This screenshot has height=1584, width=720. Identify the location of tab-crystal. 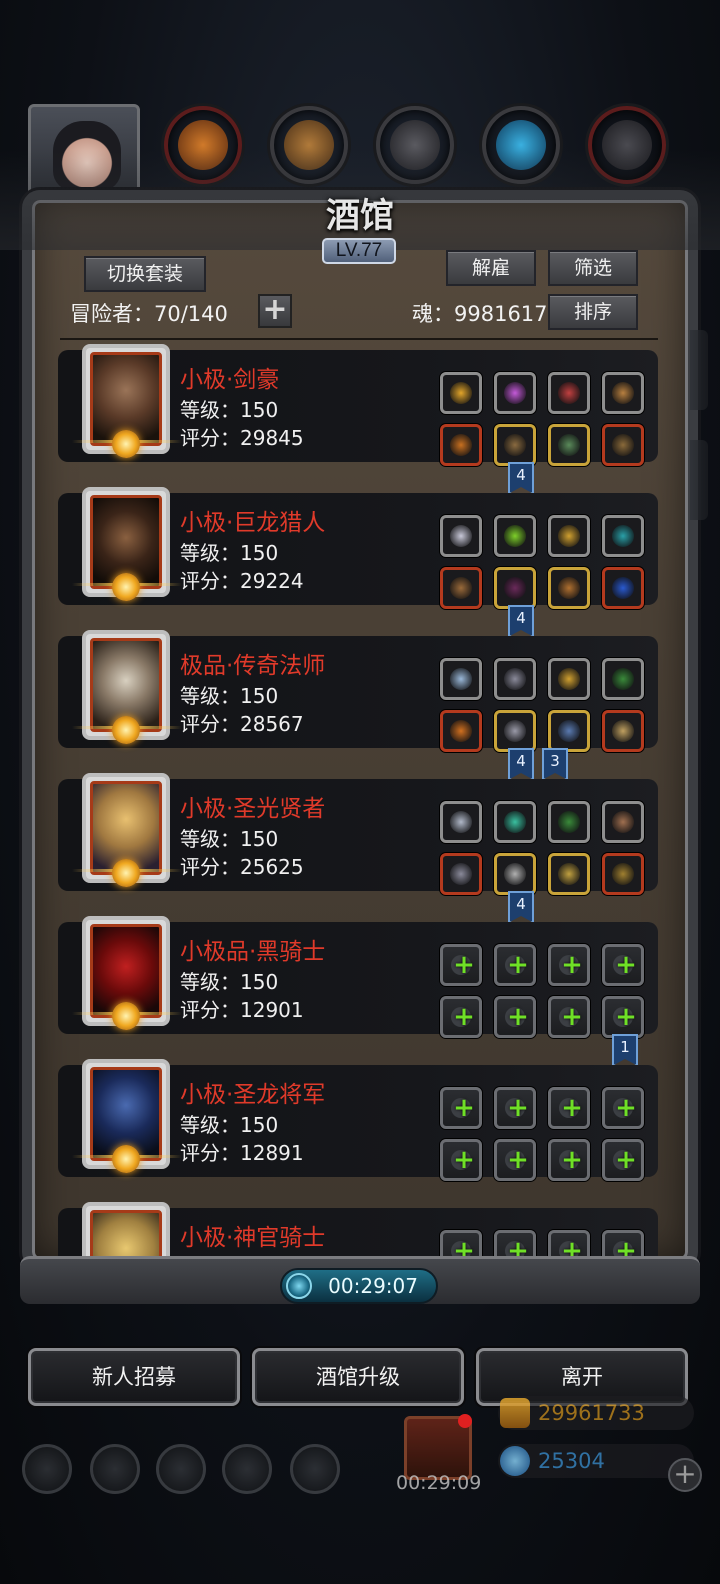
(521, 145).